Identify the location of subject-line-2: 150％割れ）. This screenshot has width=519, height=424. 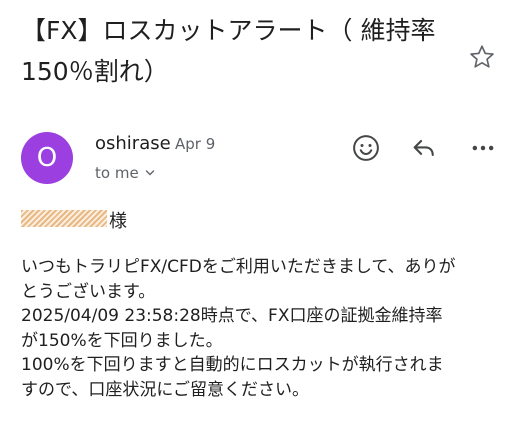
(95, 71).